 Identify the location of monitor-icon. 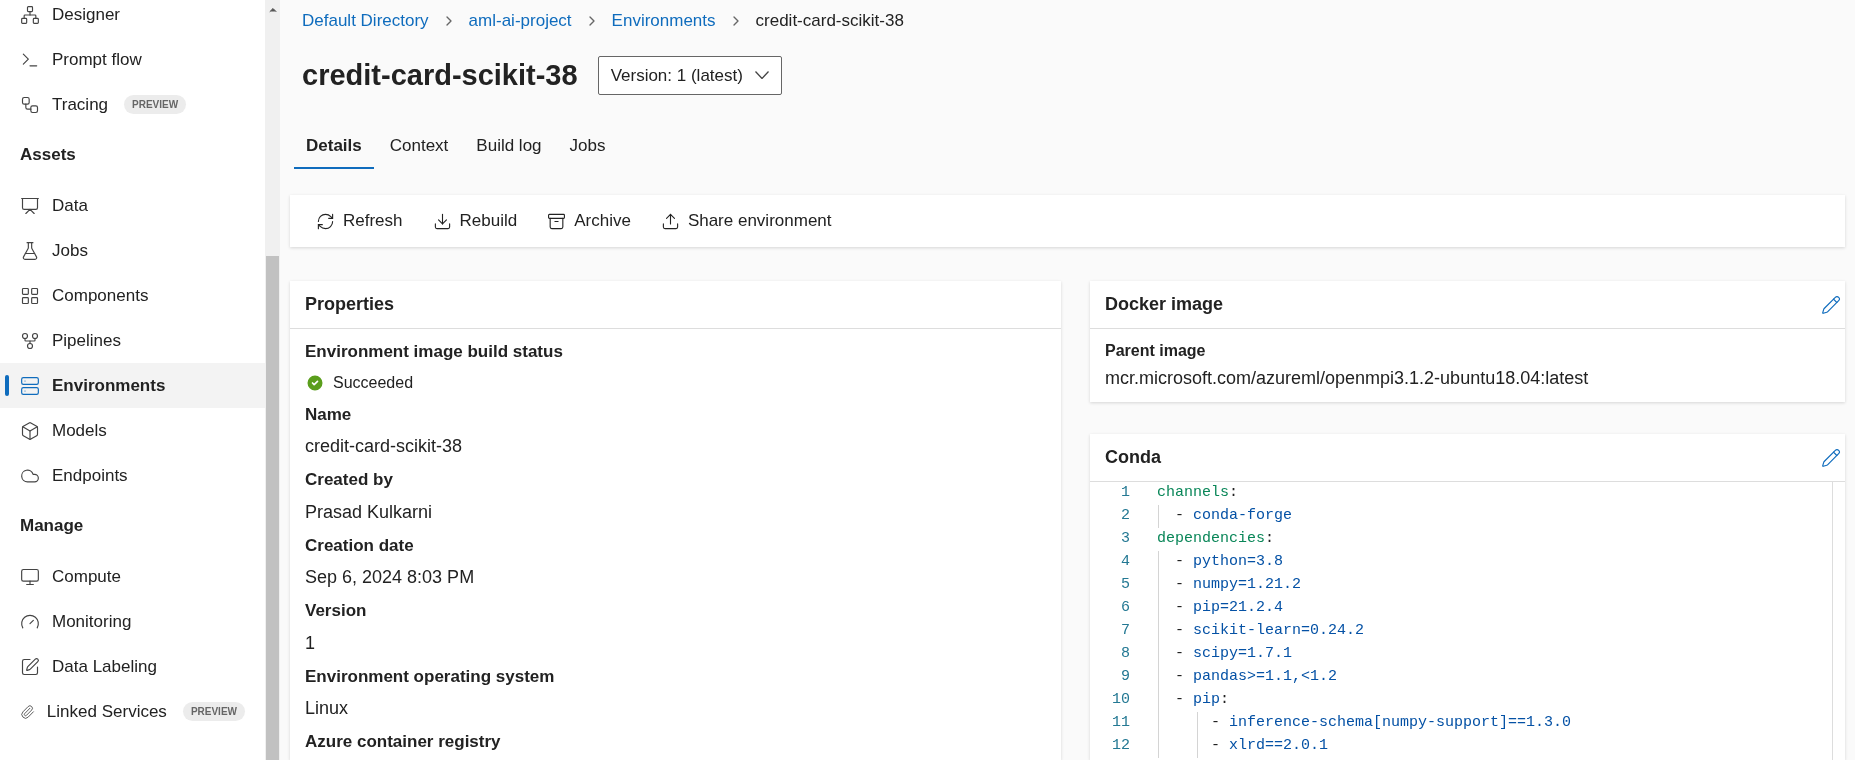
(30, 576).